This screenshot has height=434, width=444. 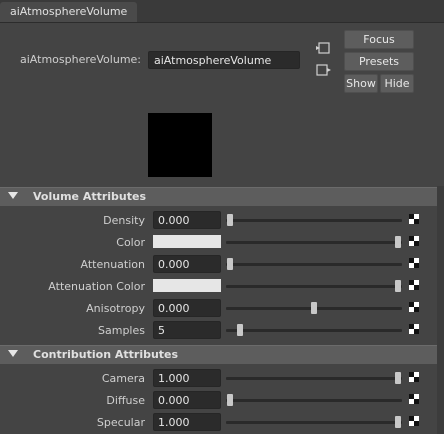 I want to click on show-button: Show, so click(x=361, y=83).